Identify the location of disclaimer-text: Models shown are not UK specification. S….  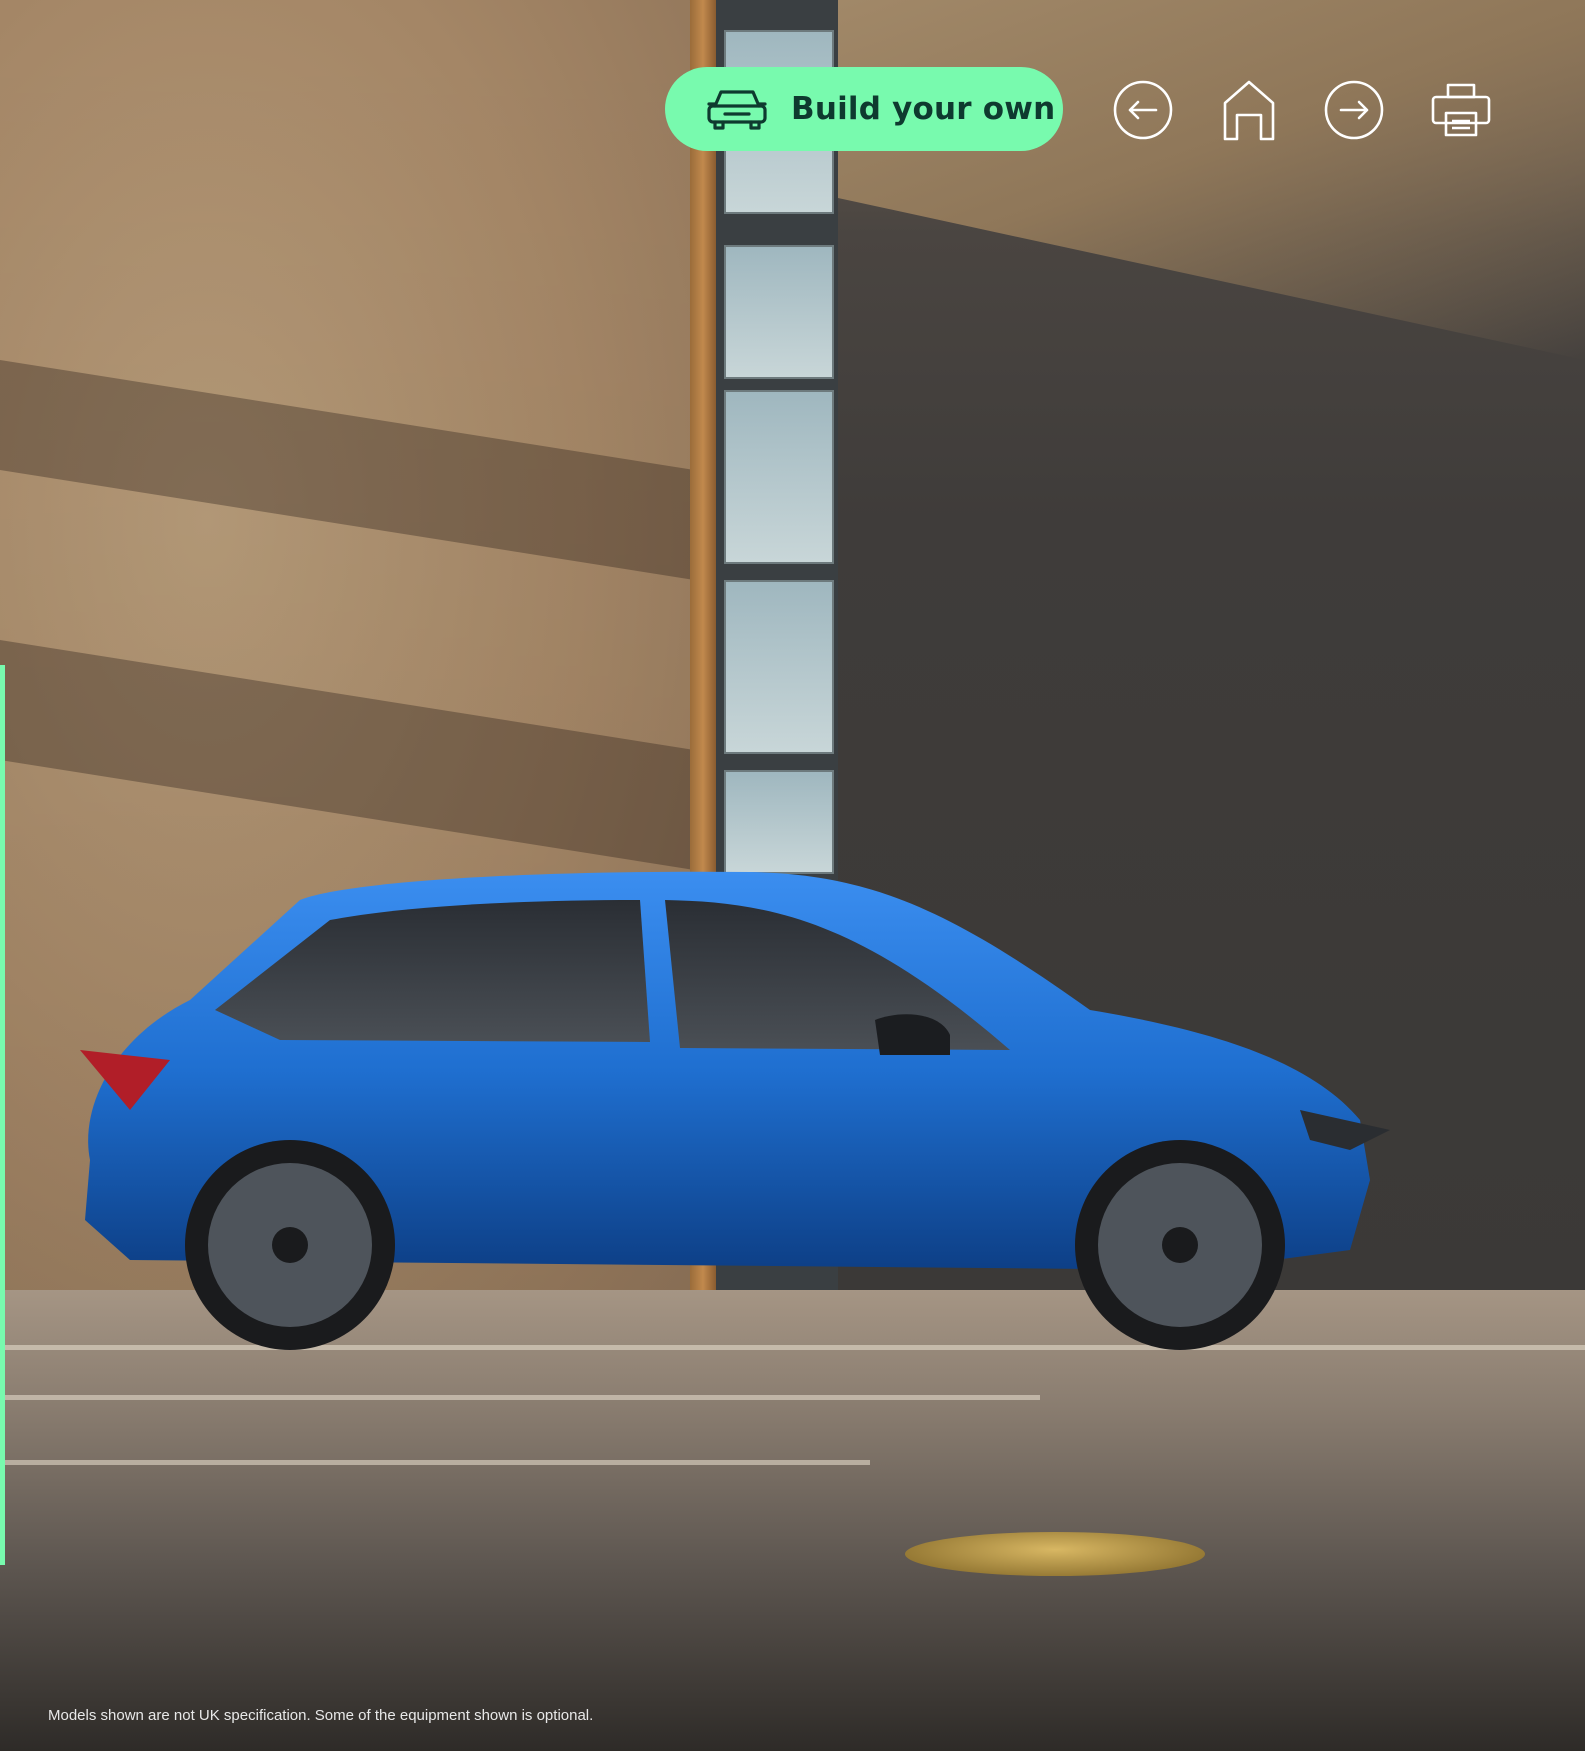
(321, 1715).